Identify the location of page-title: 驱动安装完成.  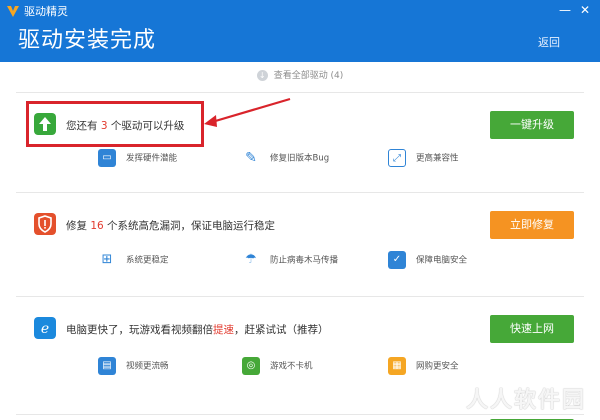
(87, 40).